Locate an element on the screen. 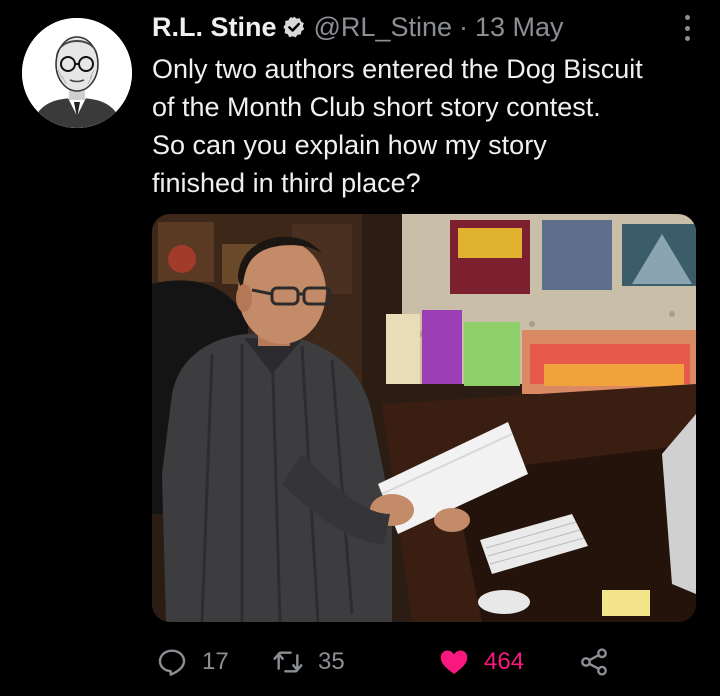 This screenshot has height=696, width=720. more-options-icon is located at coordinates (687, 28).